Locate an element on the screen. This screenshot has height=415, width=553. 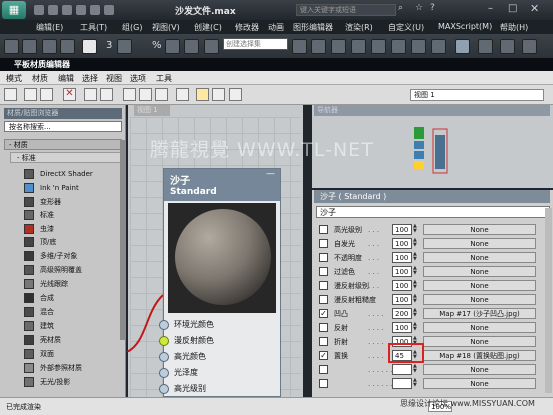
browser-scrollbar is located at coordinates (122, 240).